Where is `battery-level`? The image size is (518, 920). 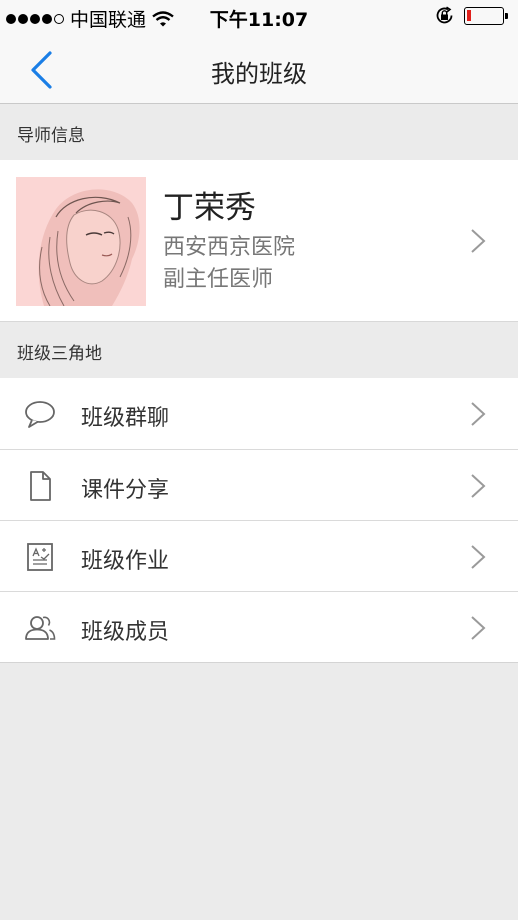
battery-level is located at coordinates (469, 15).